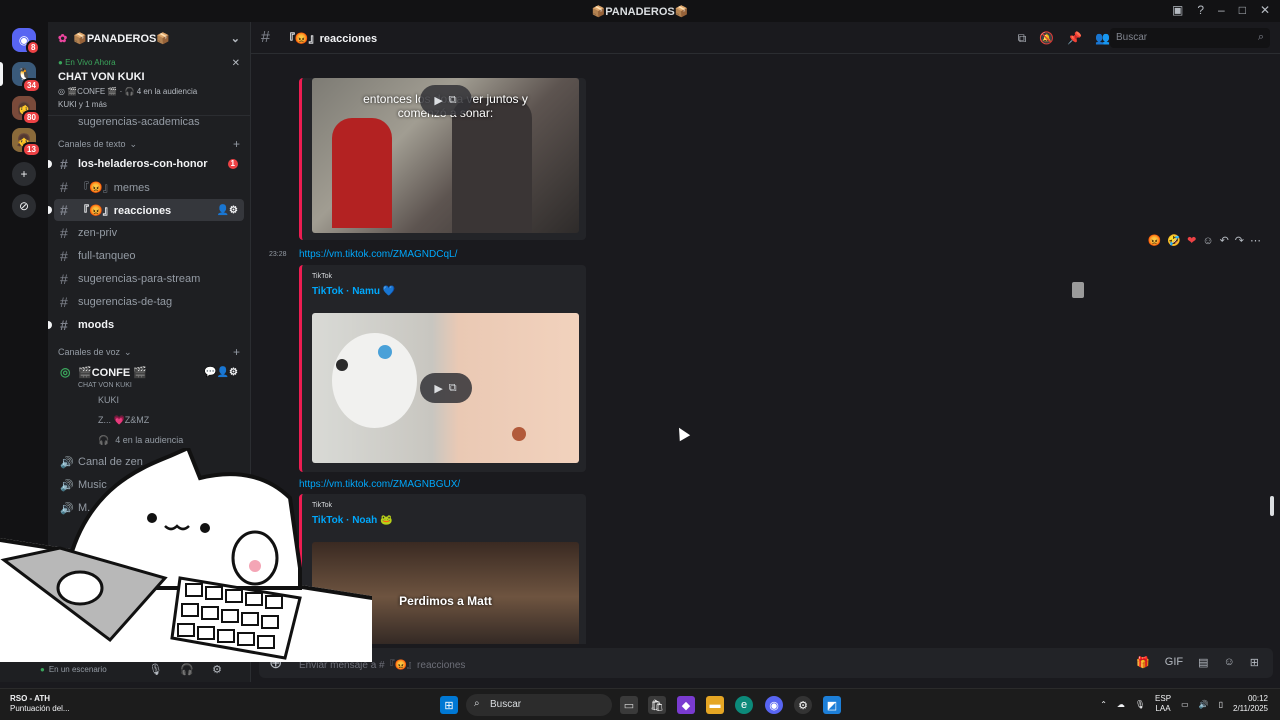 The height and width of the screenshot is (720, 1280). What do you see at coordinates (1200, 10) in the screenshot?
I see `help-icon: ?` at bounding box center [1200, 10].